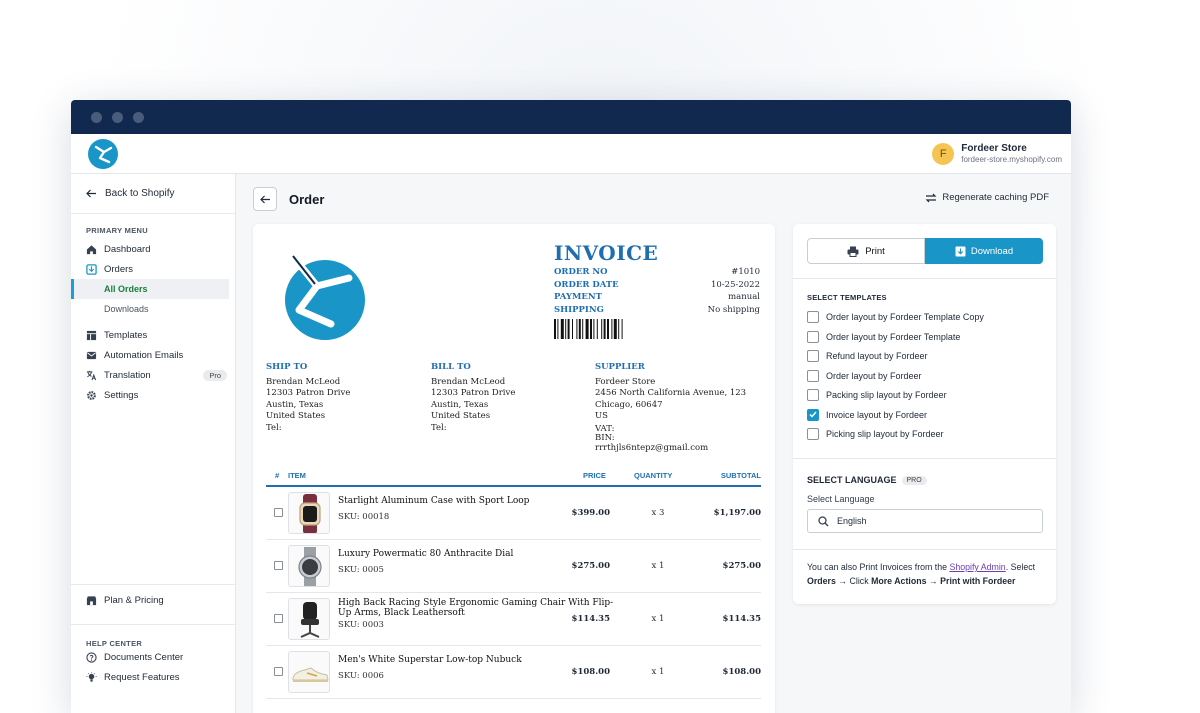 Image resolution: width=1200 pixels, height=713 pixels. What do you see at coordinates (153, 677) in the screenshot?
I see `sidebar-item-request-features: Request Features` at bounding box center [153, 677].